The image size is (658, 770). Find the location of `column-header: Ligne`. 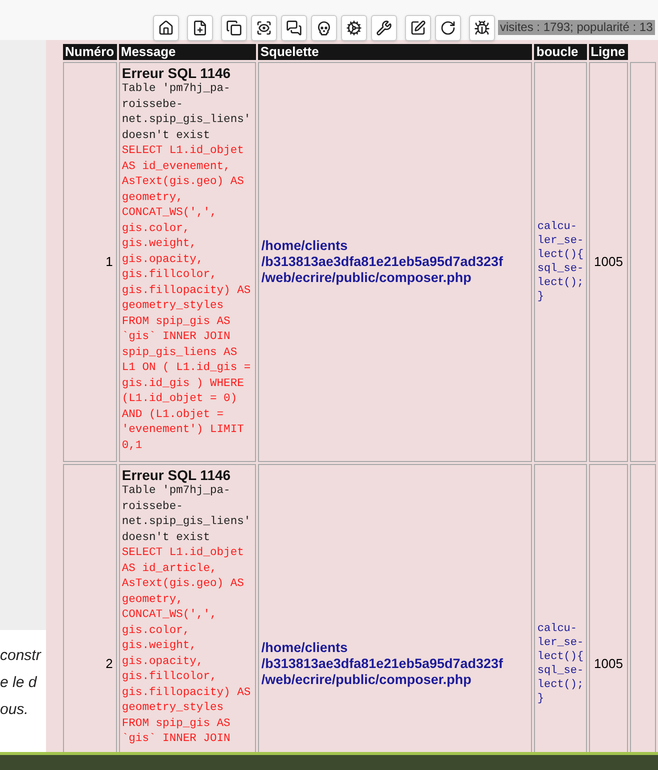

column-header: Ligne is located at coordinates (608, 52).